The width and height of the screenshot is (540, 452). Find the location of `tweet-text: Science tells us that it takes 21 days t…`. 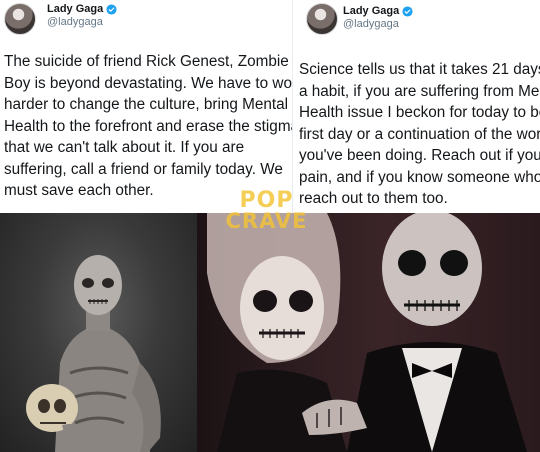

tweet-text: Science tells us that it takes 21 days t… is located at coordinates (419, 134).